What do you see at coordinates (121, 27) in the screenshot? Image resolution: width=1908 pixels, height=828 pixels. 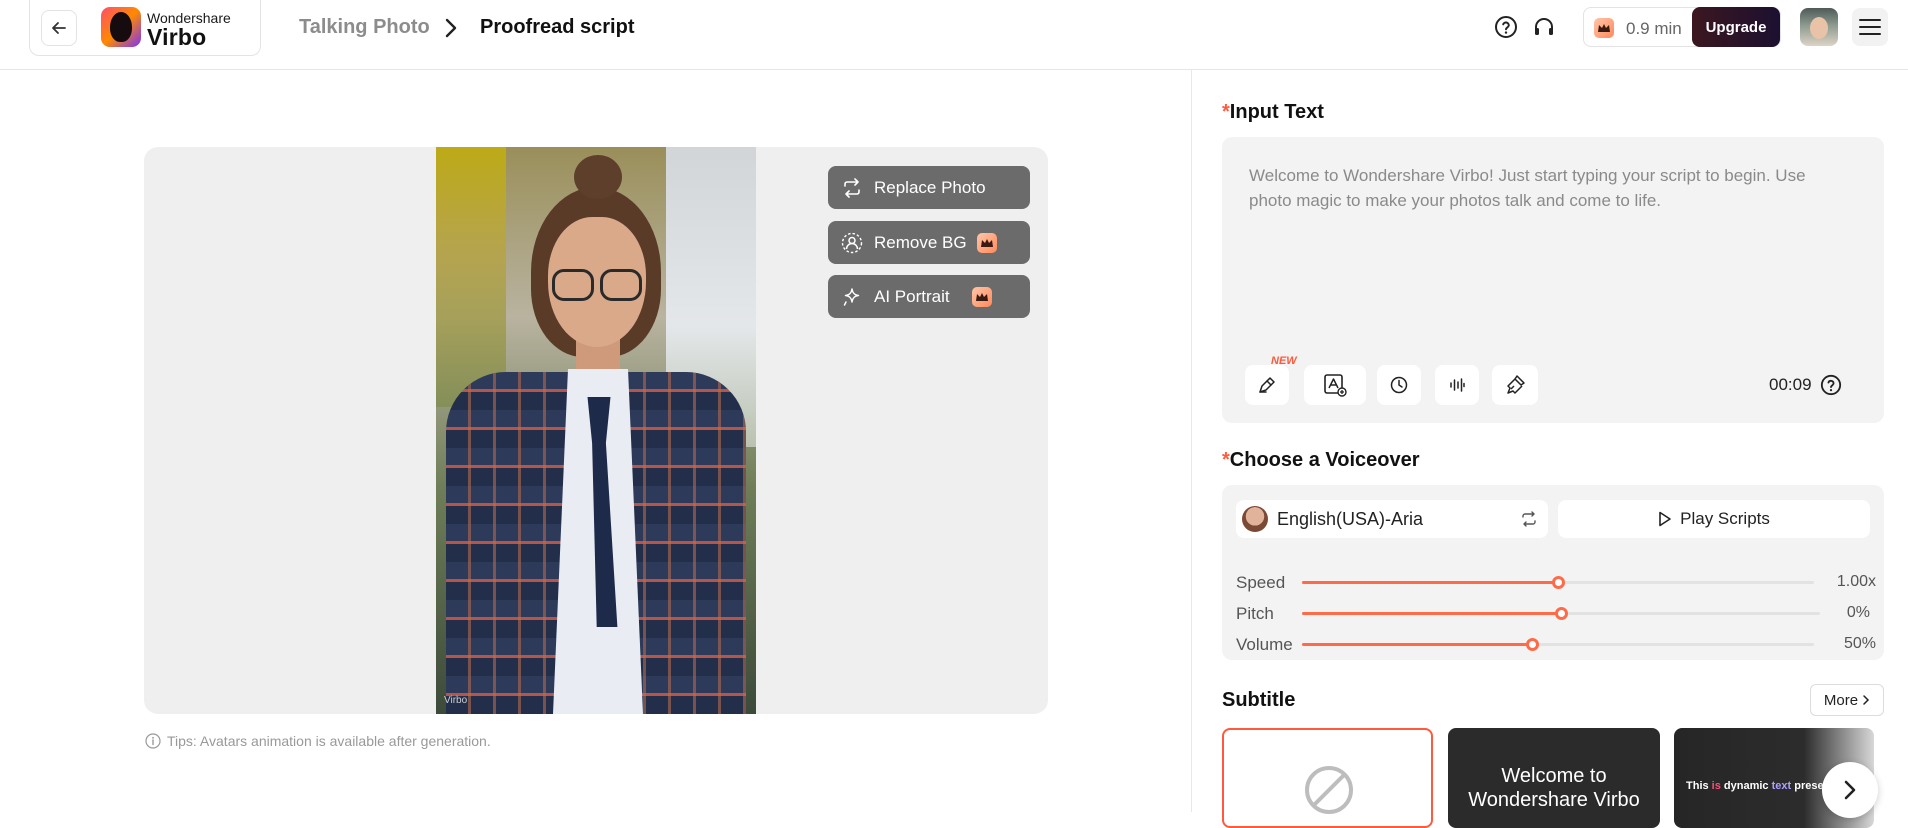 I see `virbo-logo` at bounding box center [121, 27].